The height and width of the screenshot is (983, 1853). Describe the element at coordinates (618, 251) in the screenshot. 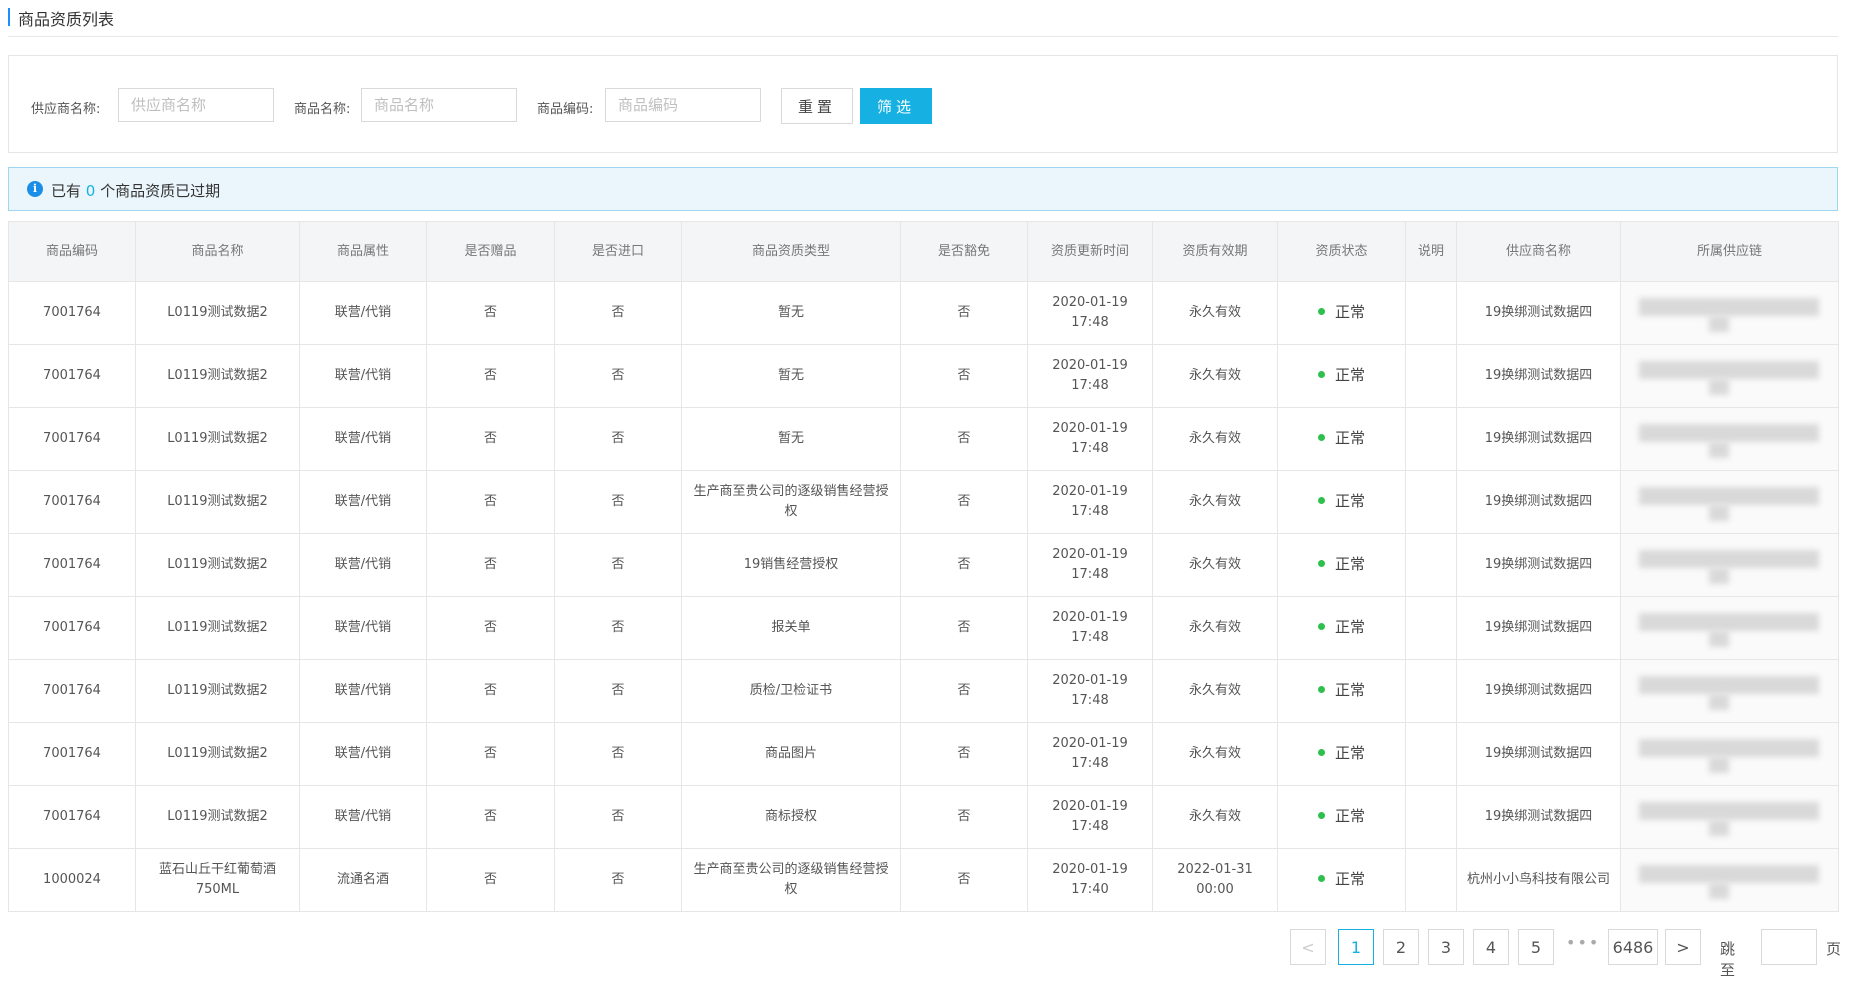

I see `col-header: 是否进口` at that location.